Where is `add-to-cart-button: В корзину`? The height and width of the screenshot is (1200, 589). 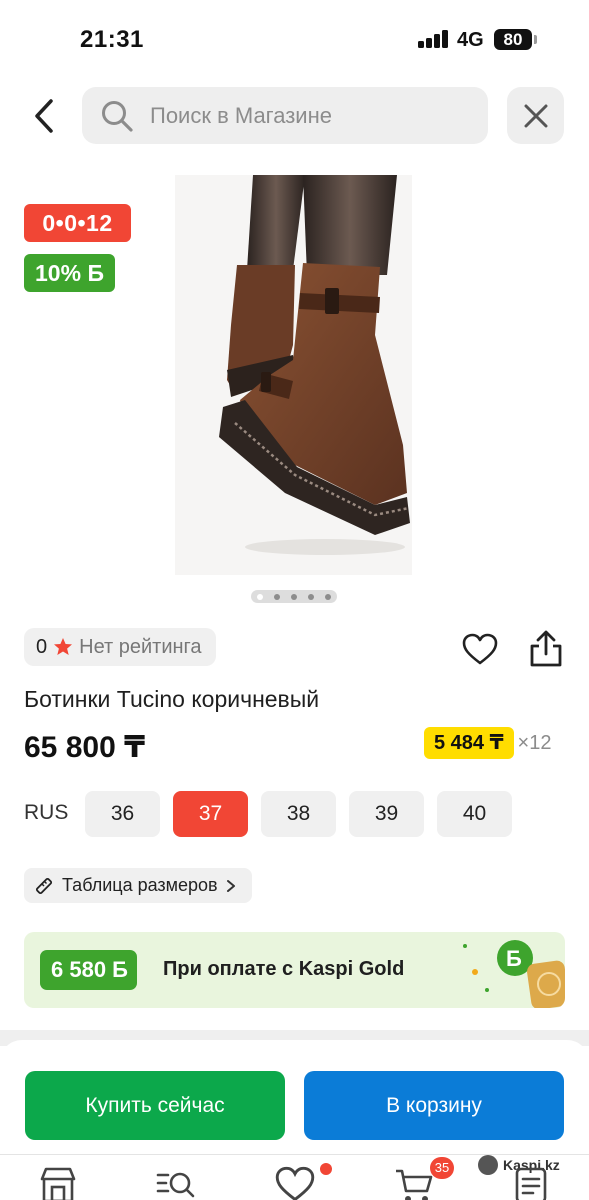
add-to-cart-button: В корзину is located at coordinates (434, 1105).